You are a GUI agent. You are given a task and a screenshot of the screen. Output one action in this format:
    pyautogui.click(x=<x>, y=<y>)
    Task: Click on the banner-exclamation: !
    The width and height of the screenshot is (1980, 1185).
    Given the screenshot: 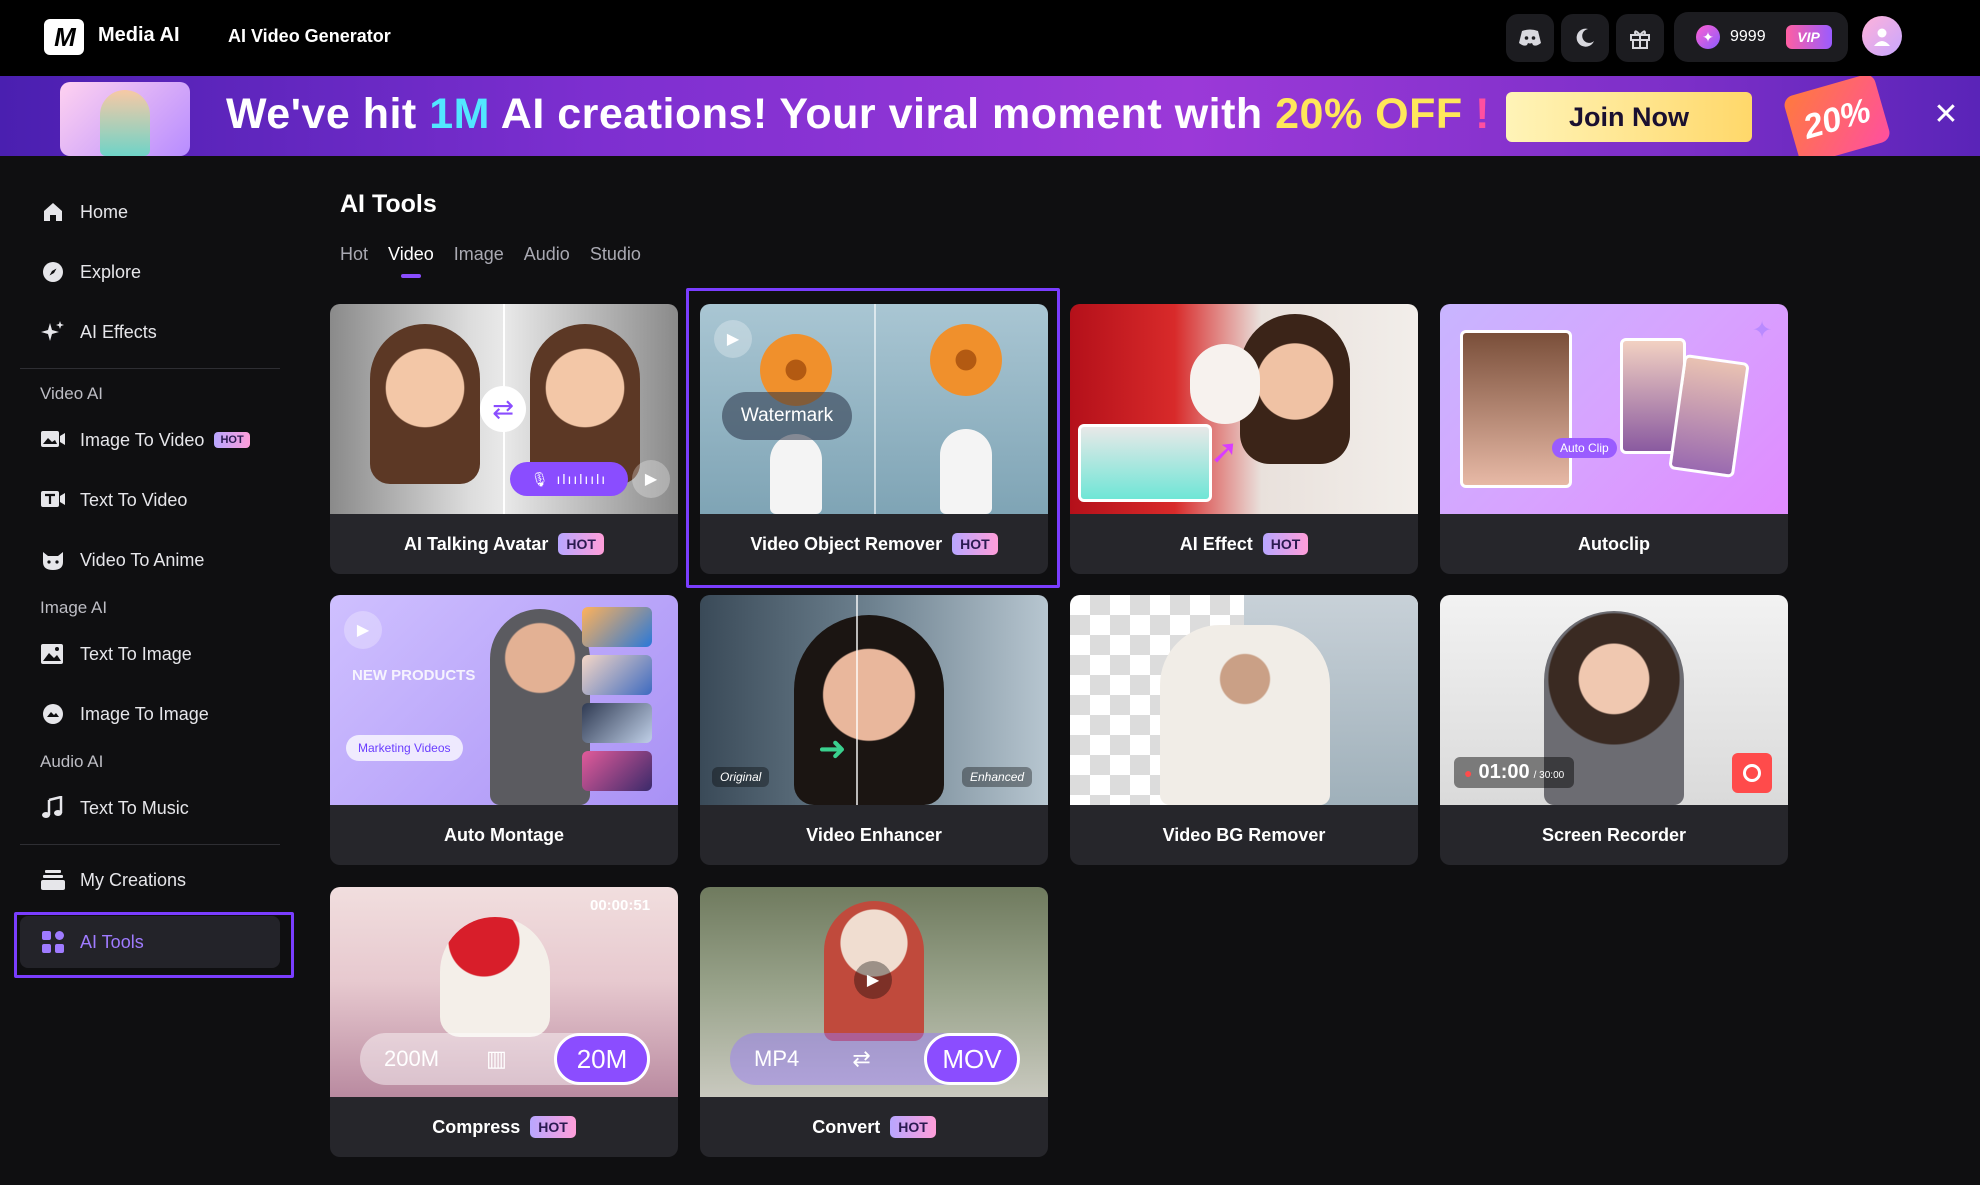 What is the action you would take?
    pyautogui.click(x=1476, y=114)
    